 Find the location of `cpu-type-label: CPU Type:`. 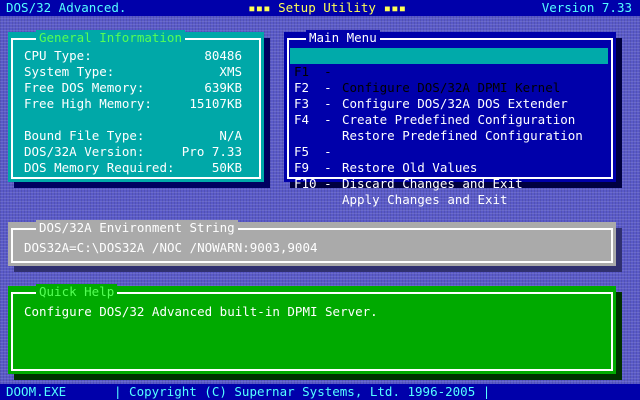

cpu-type-label: CPU Type: is located at coordinates (58, 55).